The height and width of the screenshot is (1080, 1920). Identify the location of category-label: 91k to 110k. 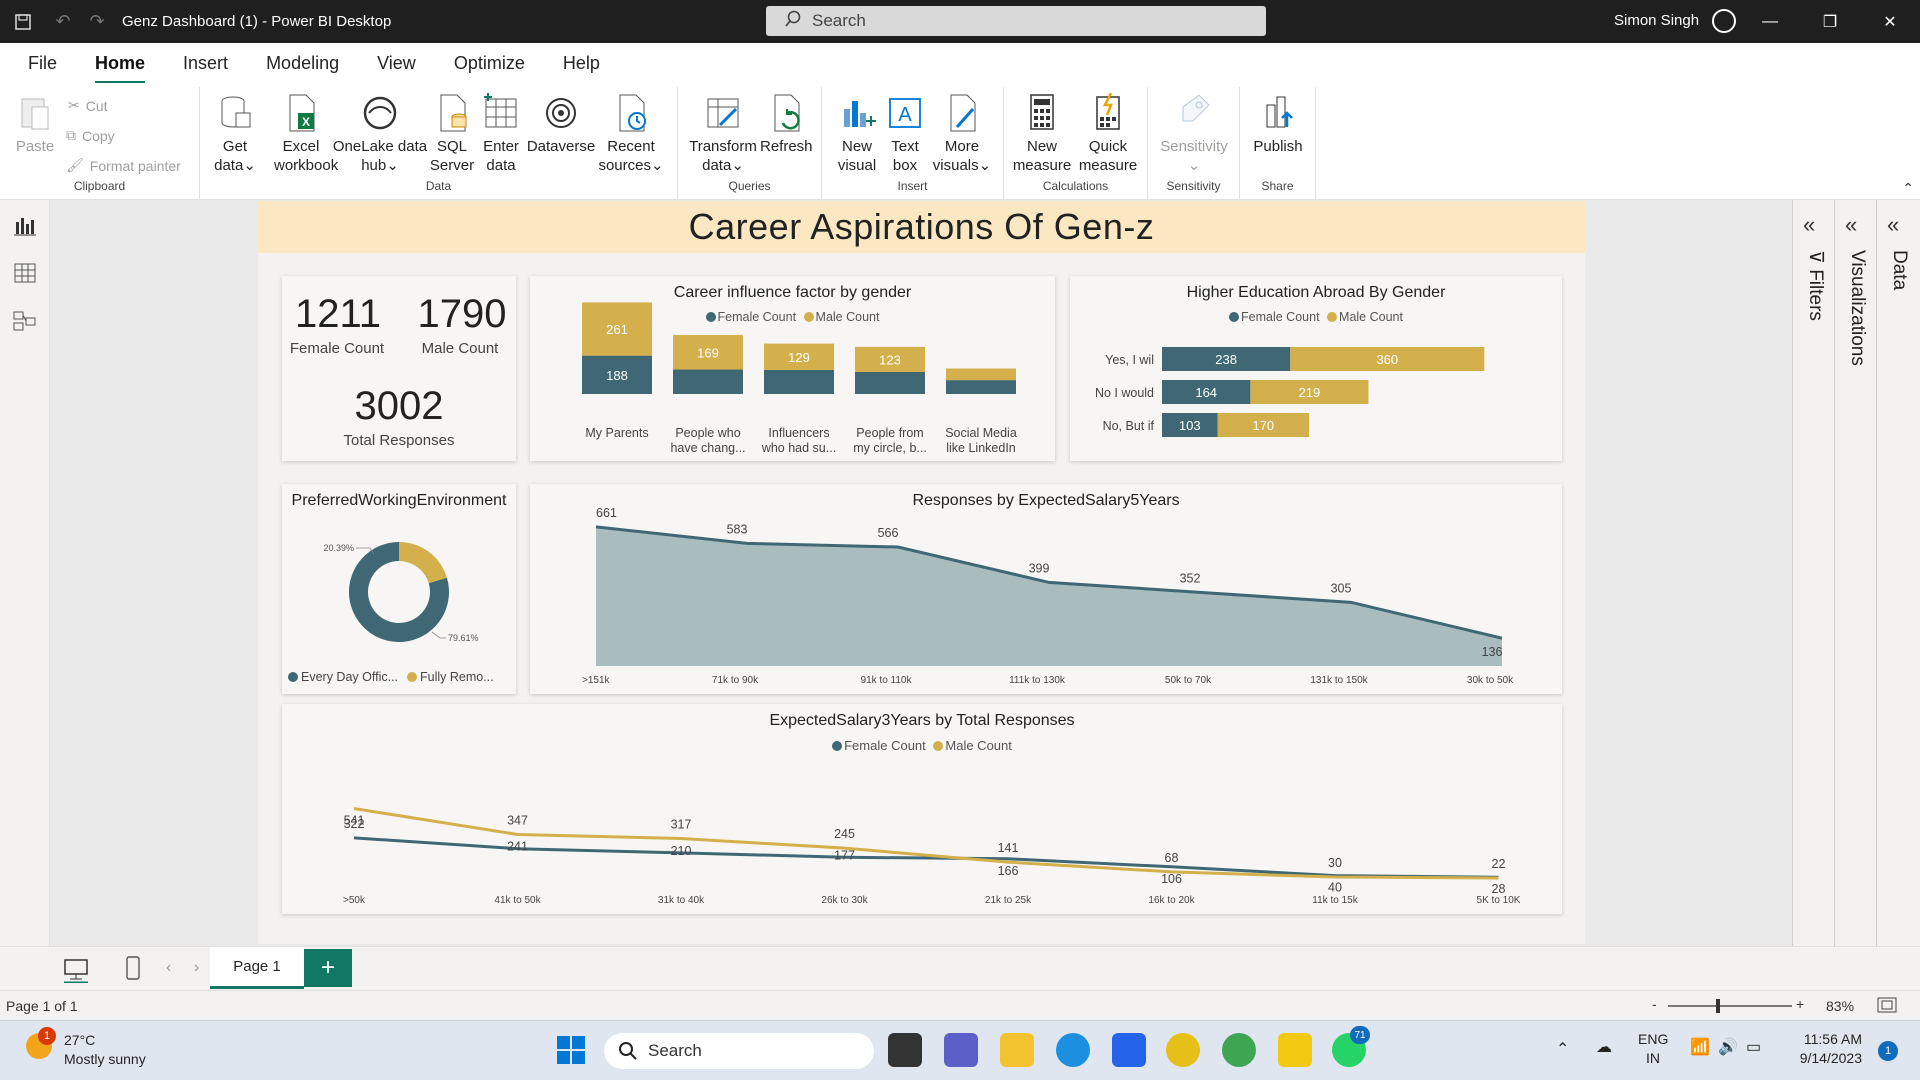
(887, 680).